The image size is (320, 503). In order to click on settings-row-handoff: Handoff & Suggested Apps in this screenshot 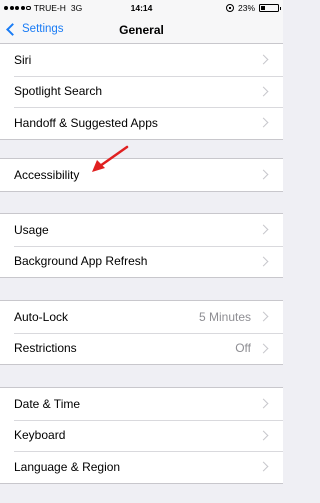, I will do `click(141, 123)`.